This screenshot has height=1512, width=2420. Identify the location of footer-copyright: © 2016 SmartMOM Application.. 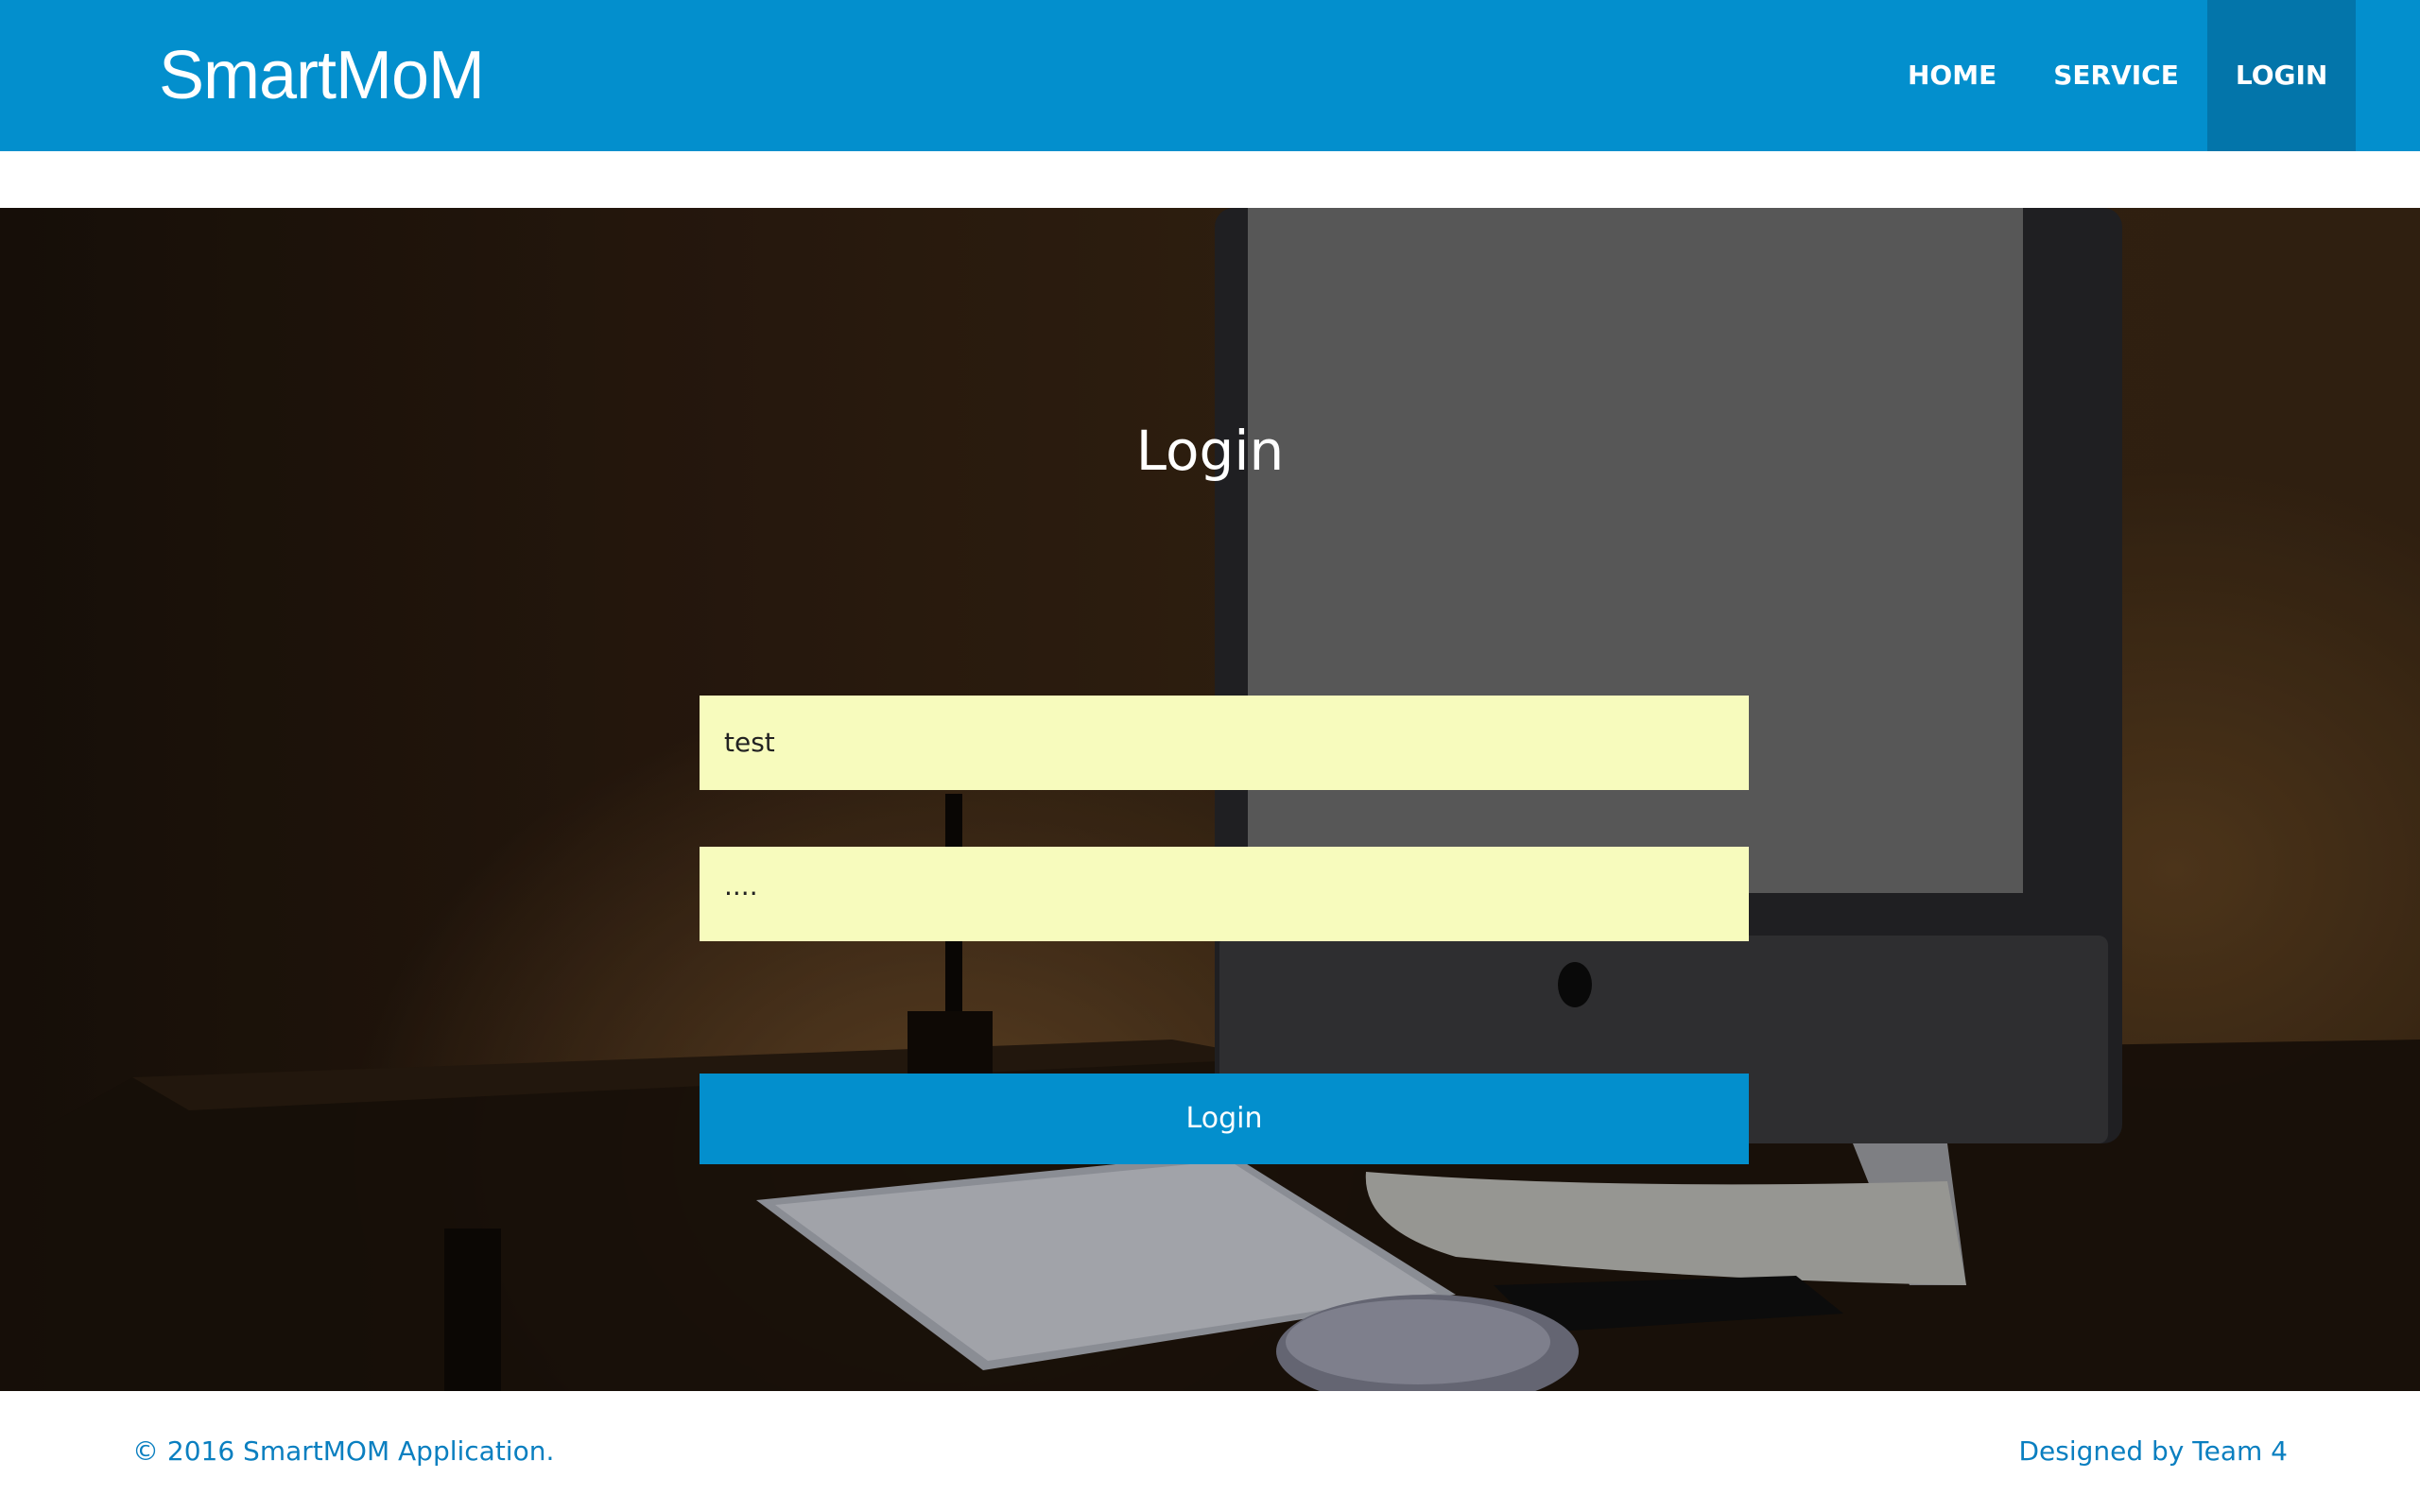
(343, 1451).